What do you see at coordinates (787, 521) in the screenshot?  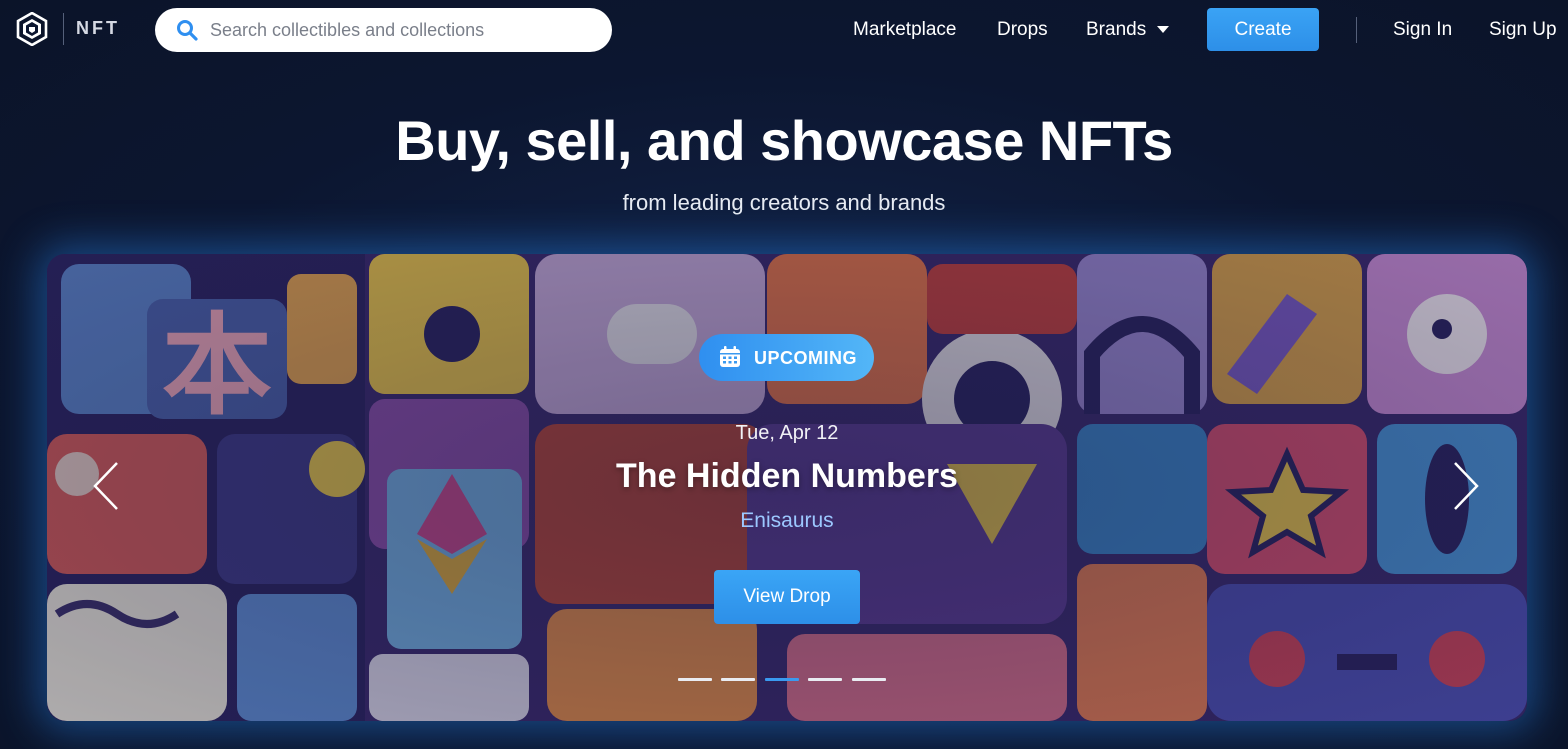 I see `drop-creator: Enisaurus` at bounding box center [787, 521].